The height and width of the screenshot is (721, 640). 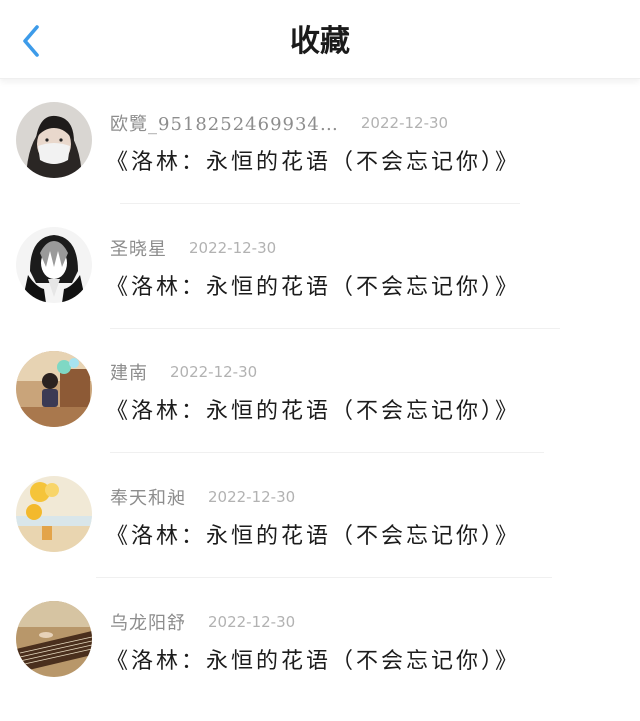 I want to click on item-meta: 欧覽_9518252469934… 2022-12-30, so click(x=279, y=123).